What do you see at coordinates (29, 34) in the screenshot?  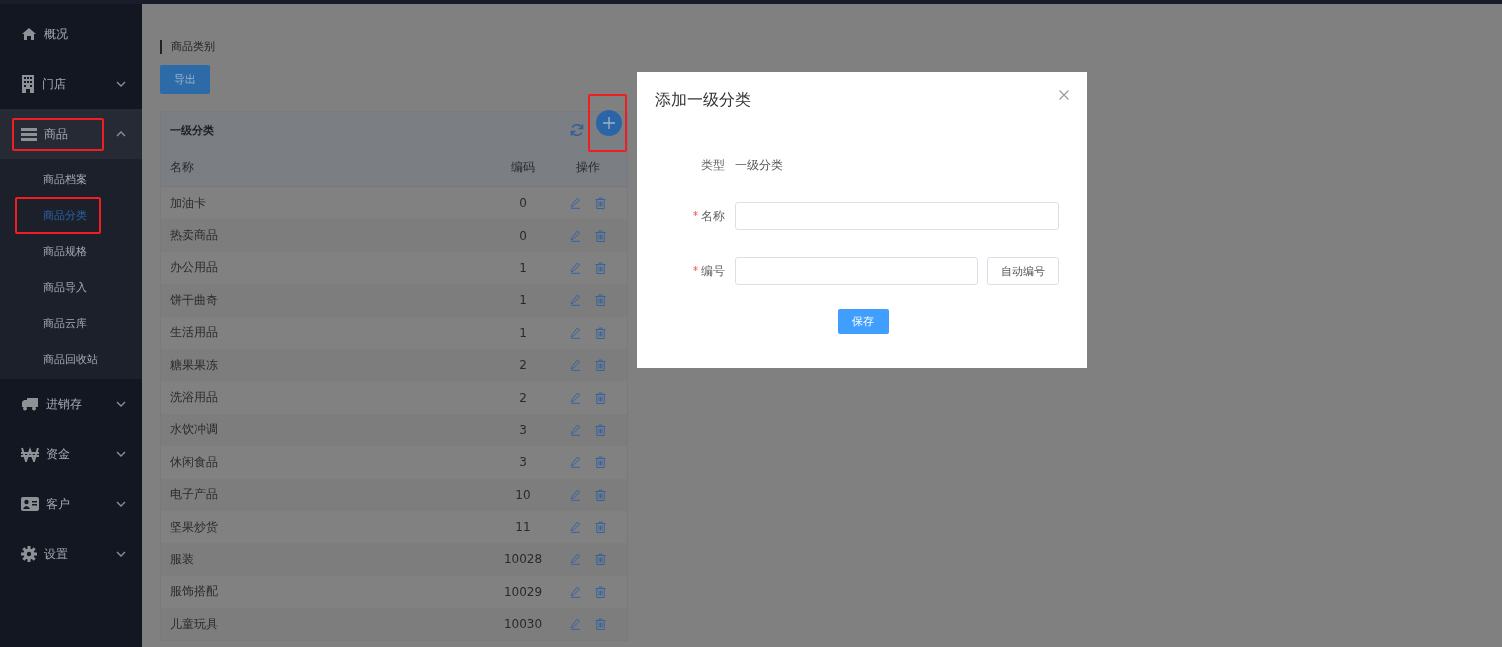 I see `home-icon` at bounding box center [29, 34].